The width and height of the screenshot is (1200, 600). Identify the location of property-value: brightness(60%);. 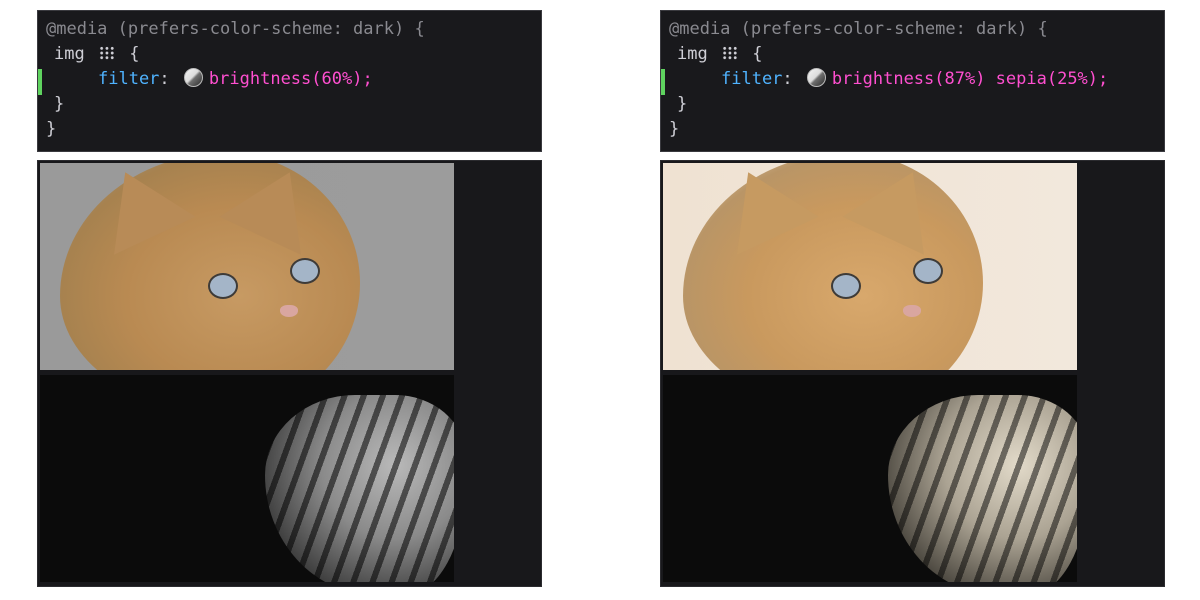
(291, 79).